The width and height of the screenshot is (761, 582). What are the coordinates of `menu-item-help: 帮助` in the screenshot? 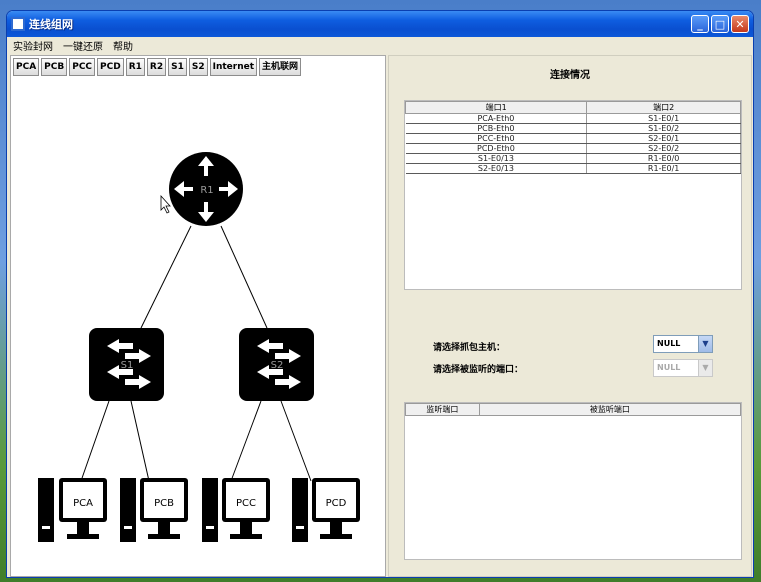 It's located at (123, 45).